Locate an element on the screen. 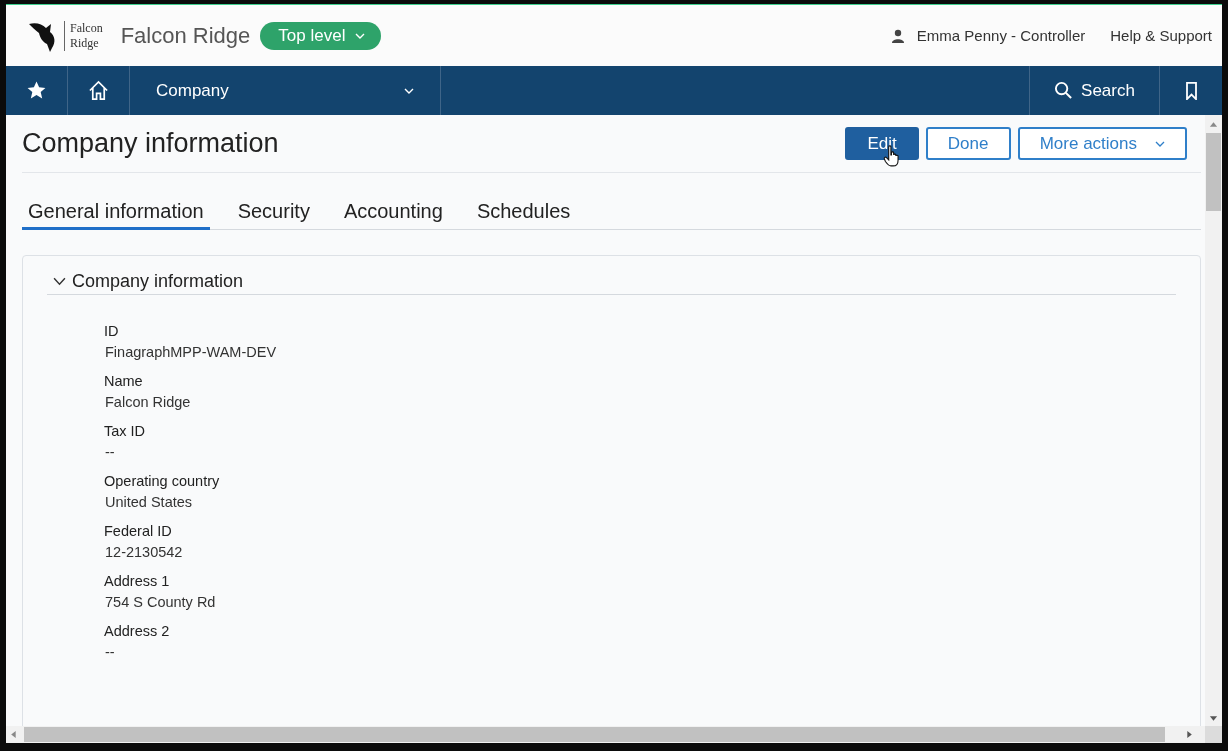 The width and height of the screenshot is (1228, 751). horizontal-scrollbar is located at coordinates (614, 734).